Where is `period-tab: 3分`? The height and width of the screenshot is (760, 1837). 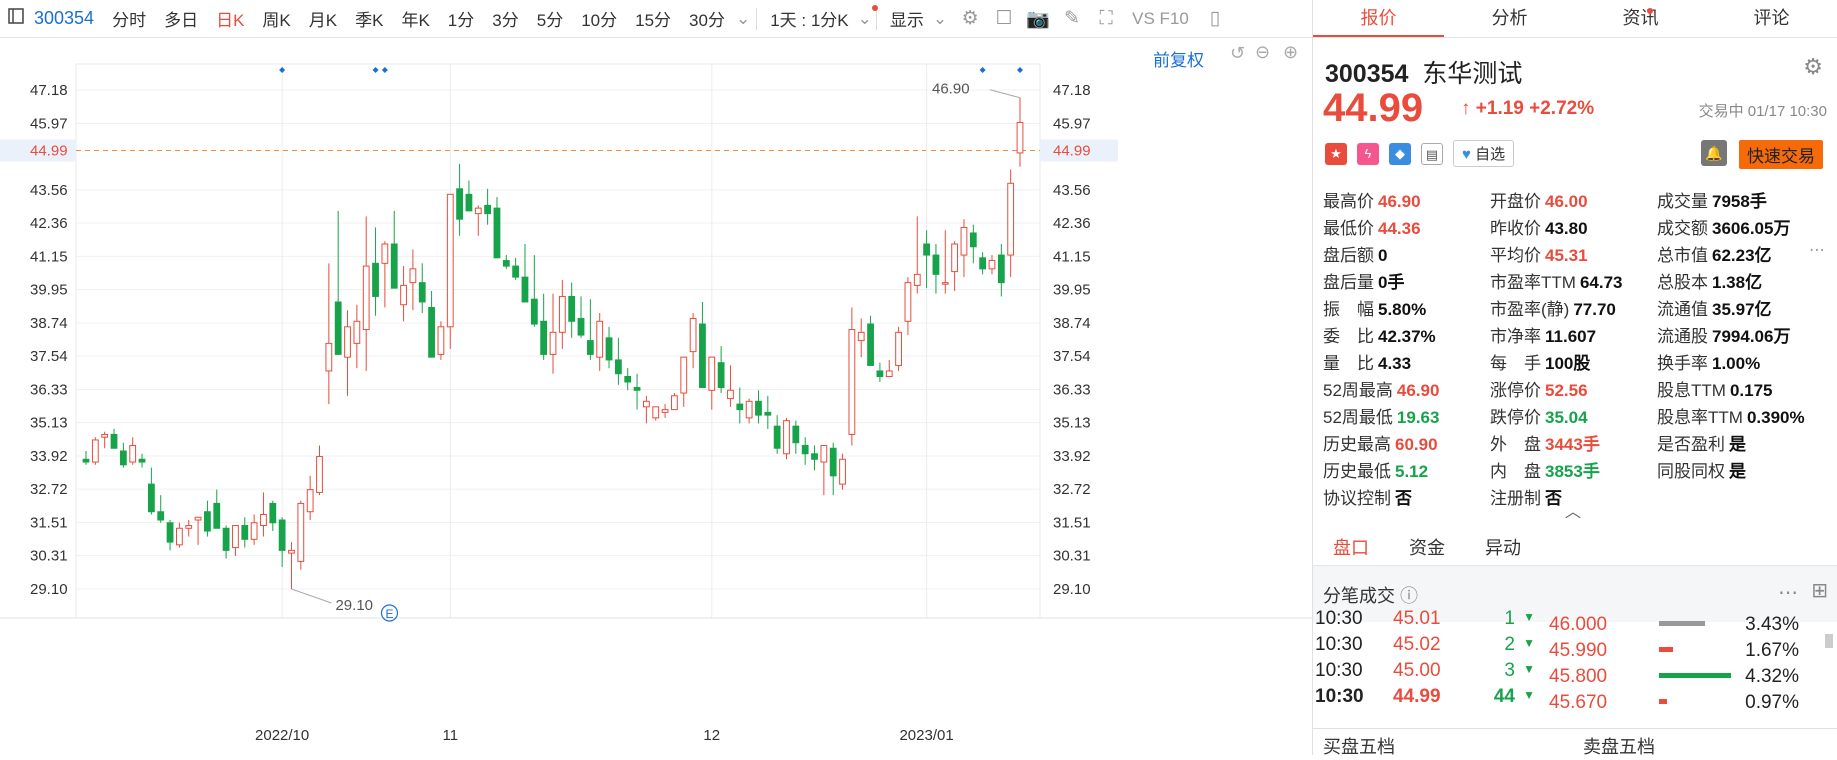
period-tab: 3分 is located at coordinates (505, 18).